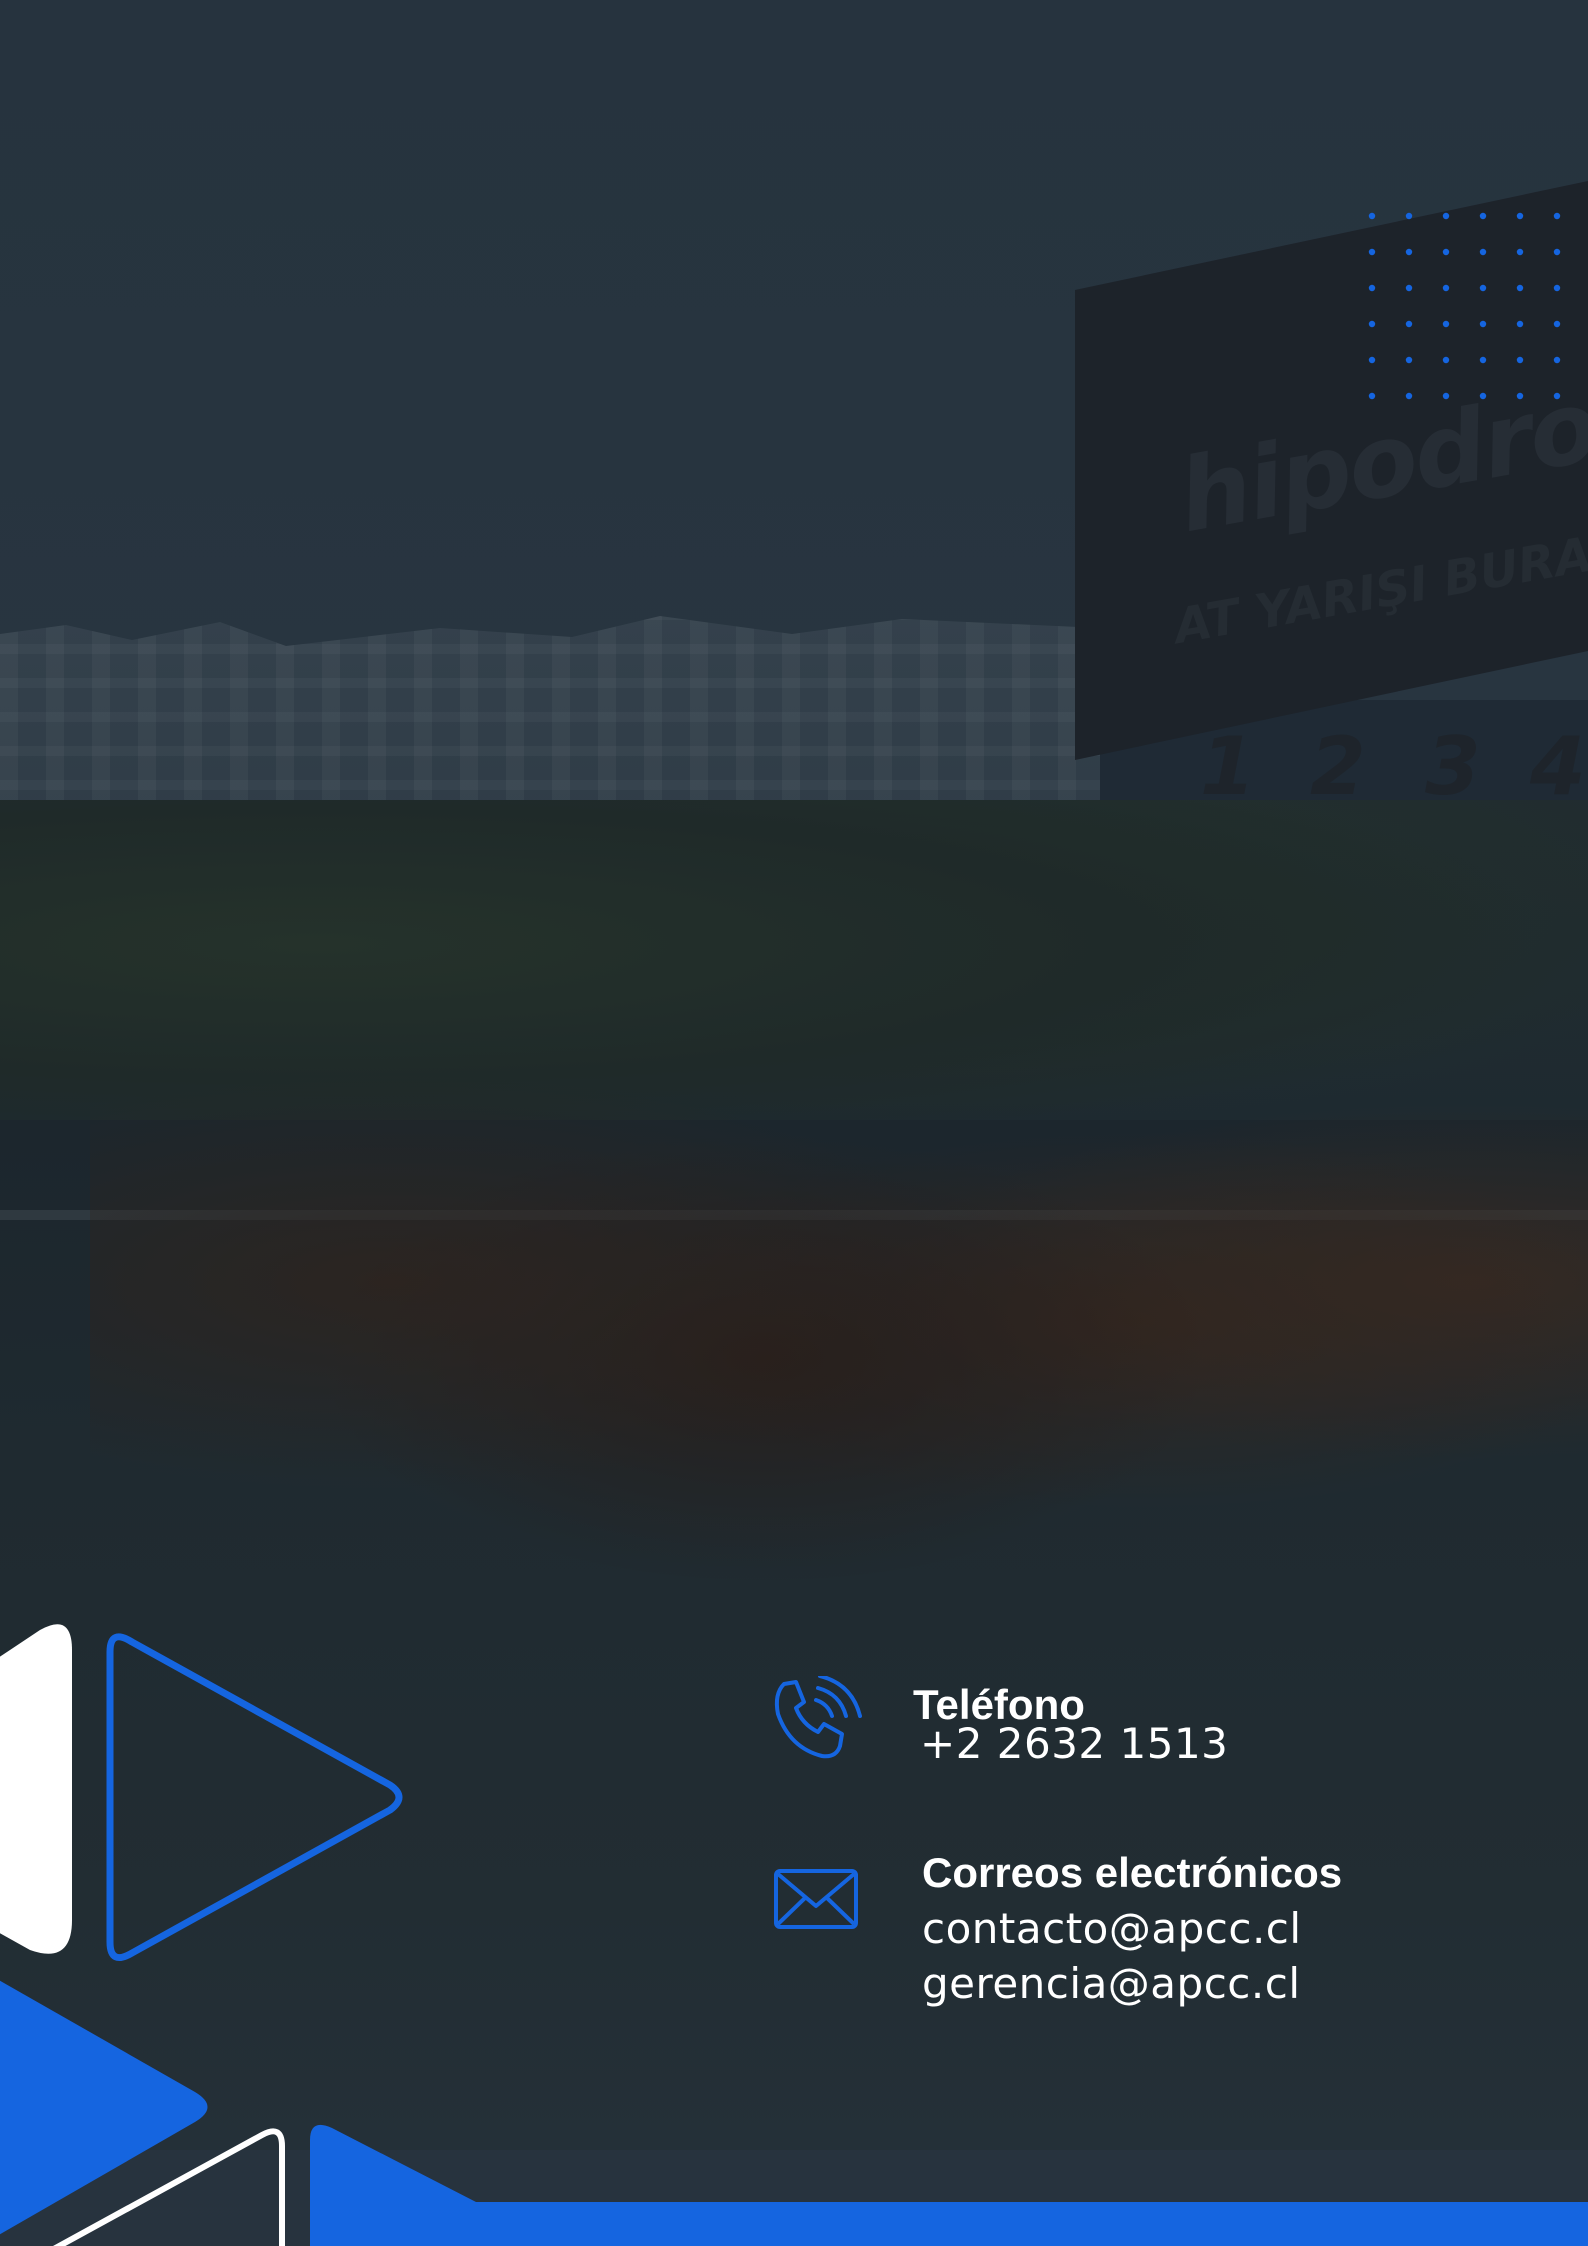 The image size is (1588, 2246). I want to click on phone-number: +2 2632 1513, so click(1074, 1744).